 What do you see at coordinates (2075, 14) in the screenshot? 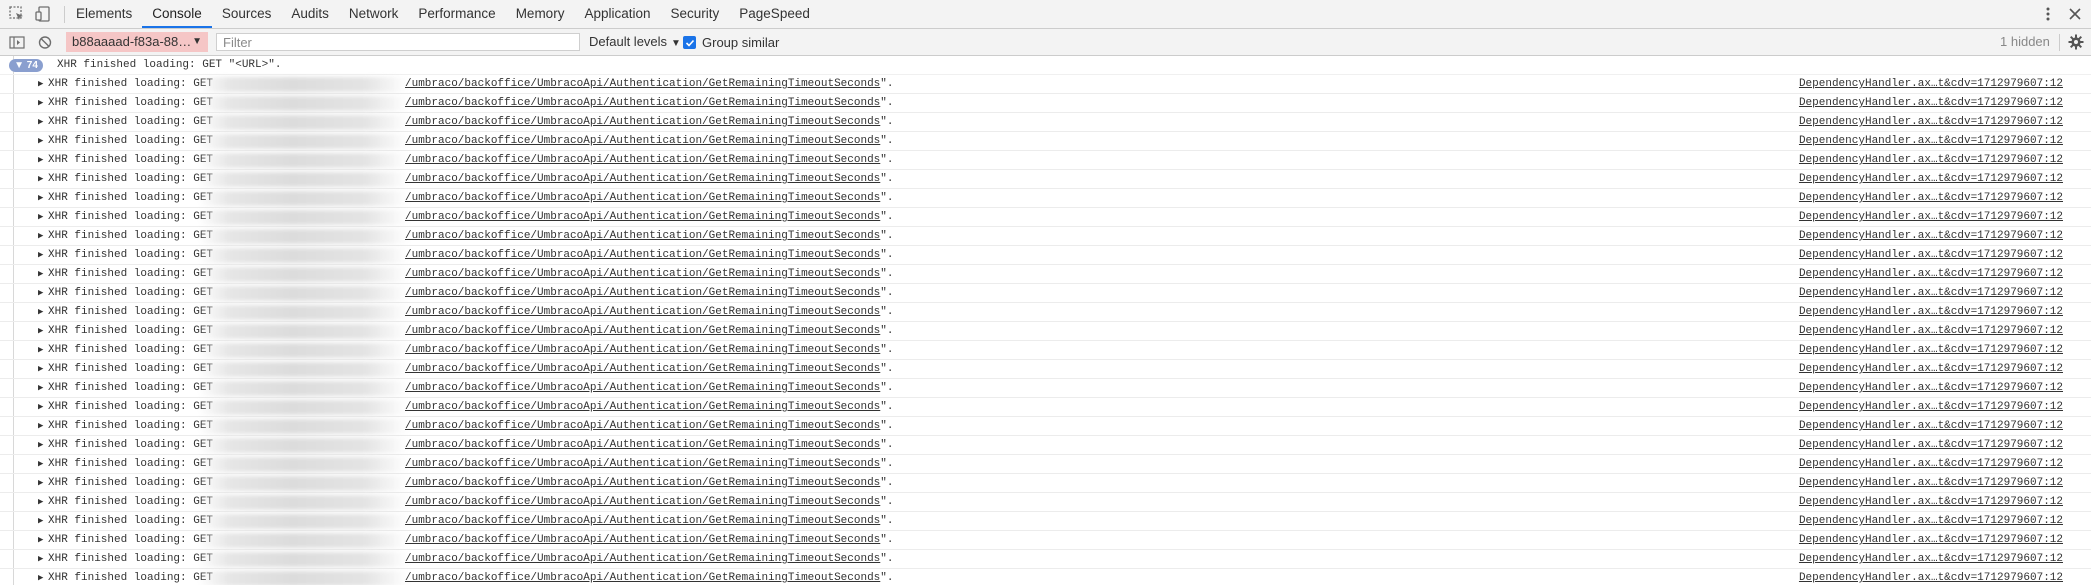
I see `close-icon` at bounding box center [2075, 14].